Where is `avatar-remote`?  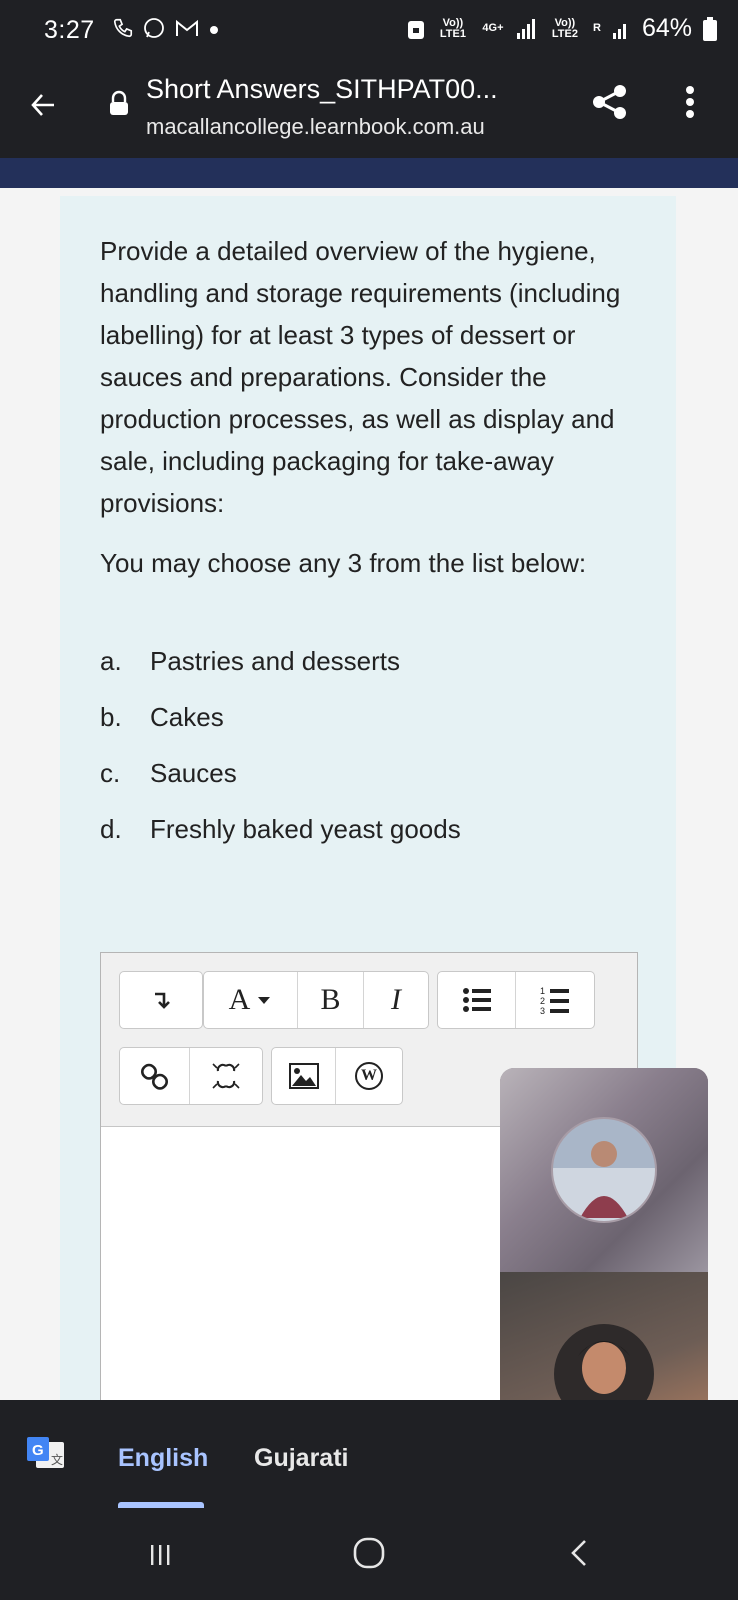
avatar-remote is located at coordinates (604, 1170).